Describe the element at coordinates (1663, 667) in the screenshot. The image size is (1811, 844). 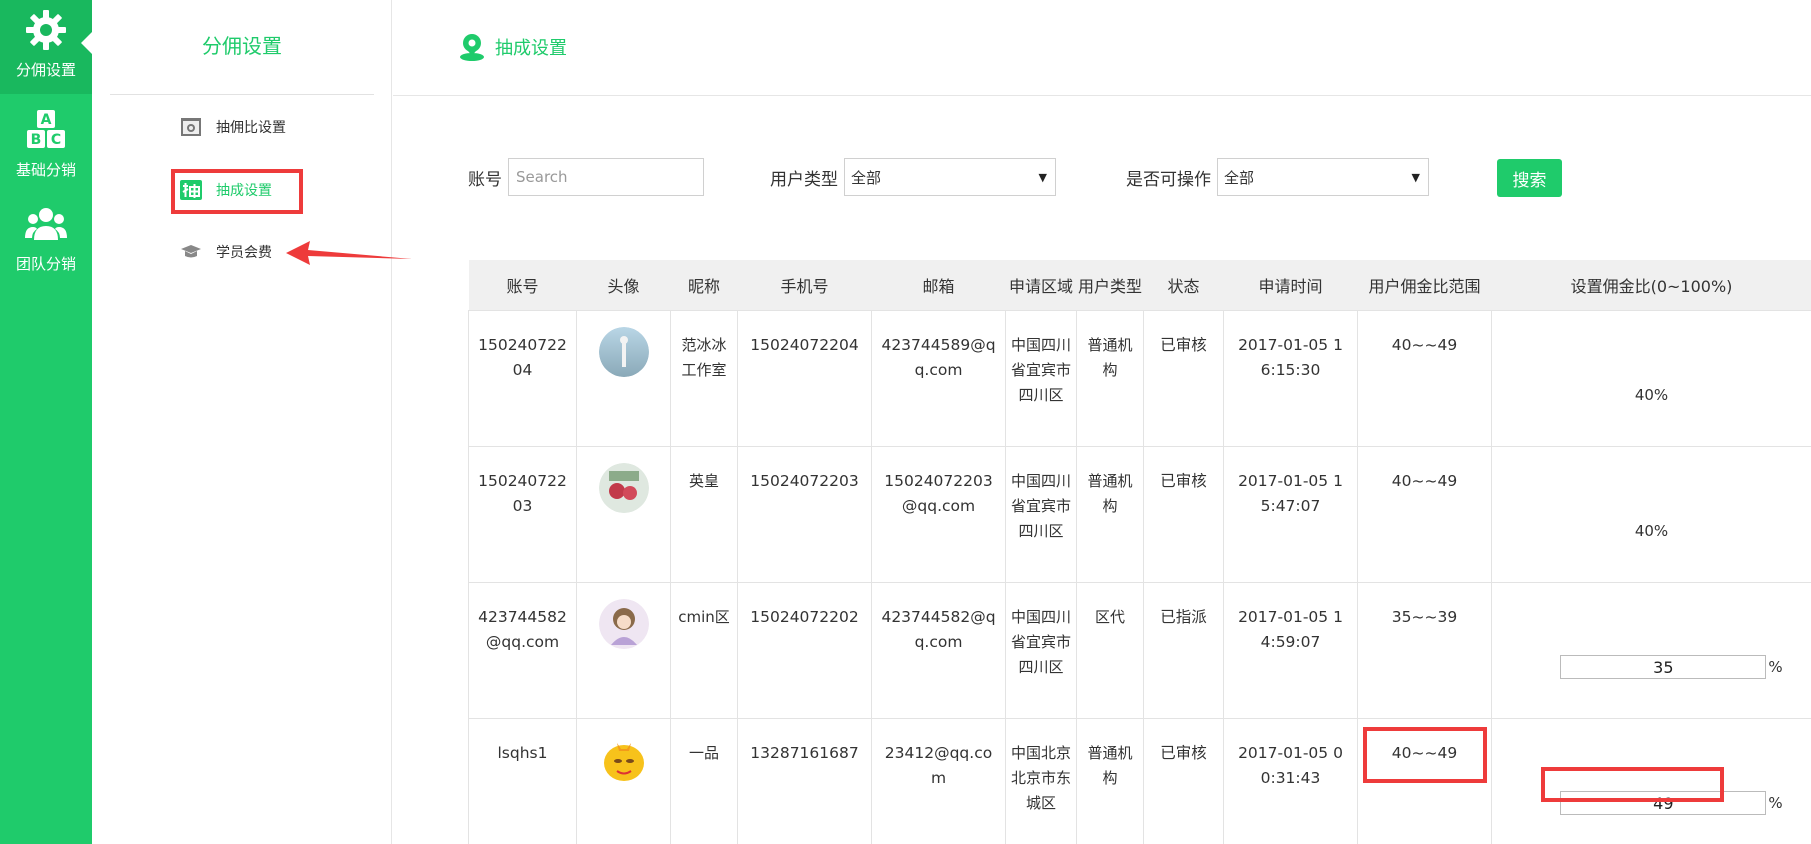
I see `rate-input` at that location.